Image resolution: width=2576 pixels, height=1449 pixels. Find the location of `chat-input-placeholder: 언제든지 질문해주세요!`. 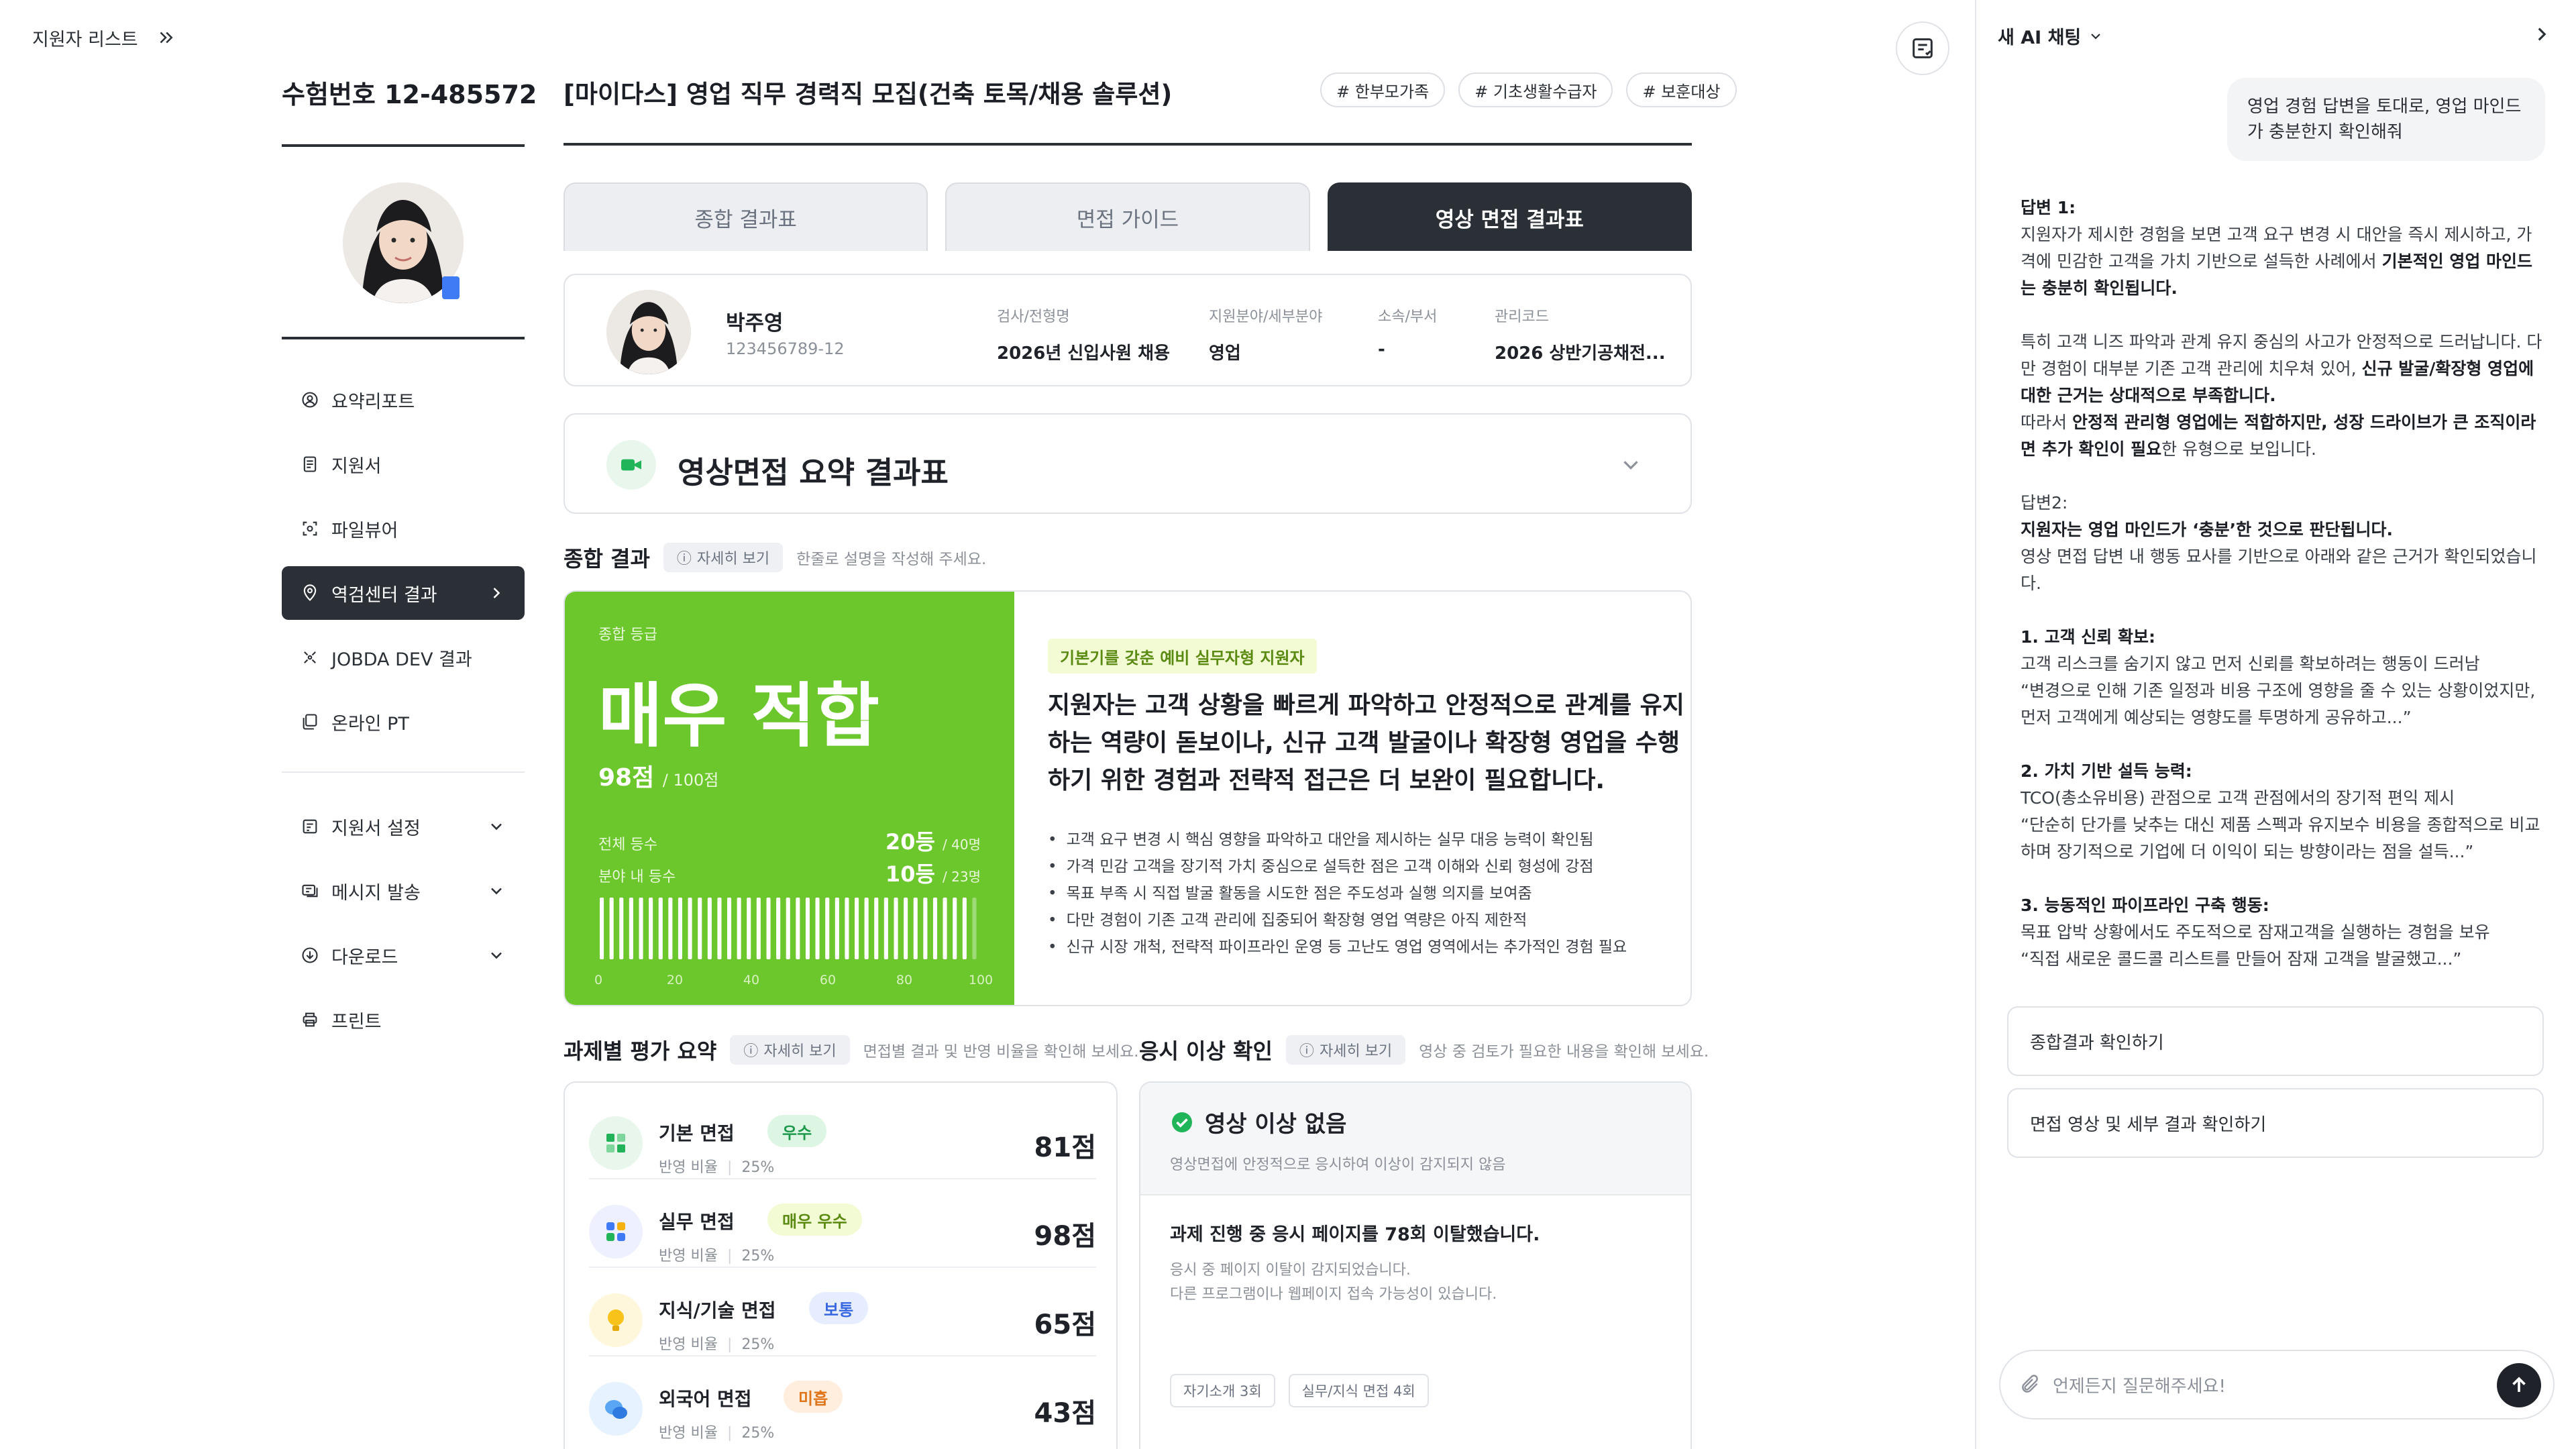

chat-input-placeholder: 언제든지 질문해주세요! is located at coordinates (2139, 1386).